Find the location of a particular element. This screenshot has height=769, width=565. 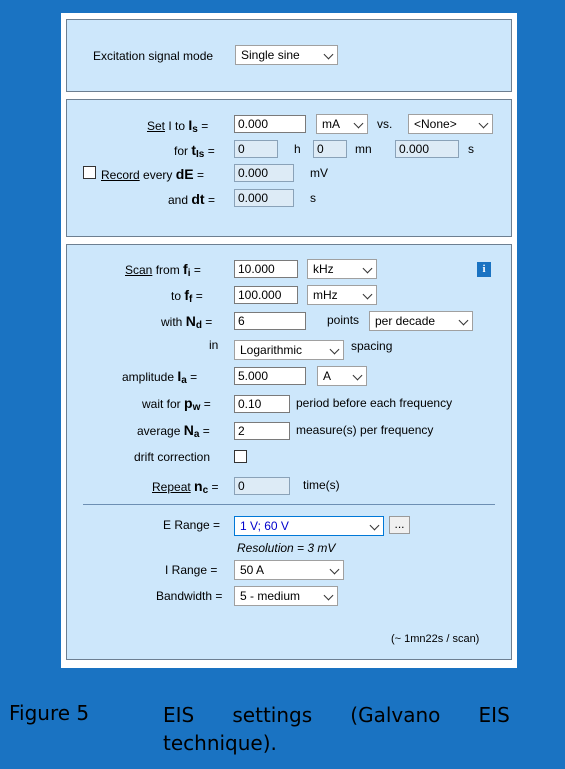

wait-label: wait for is located at coordinates (161, 404).